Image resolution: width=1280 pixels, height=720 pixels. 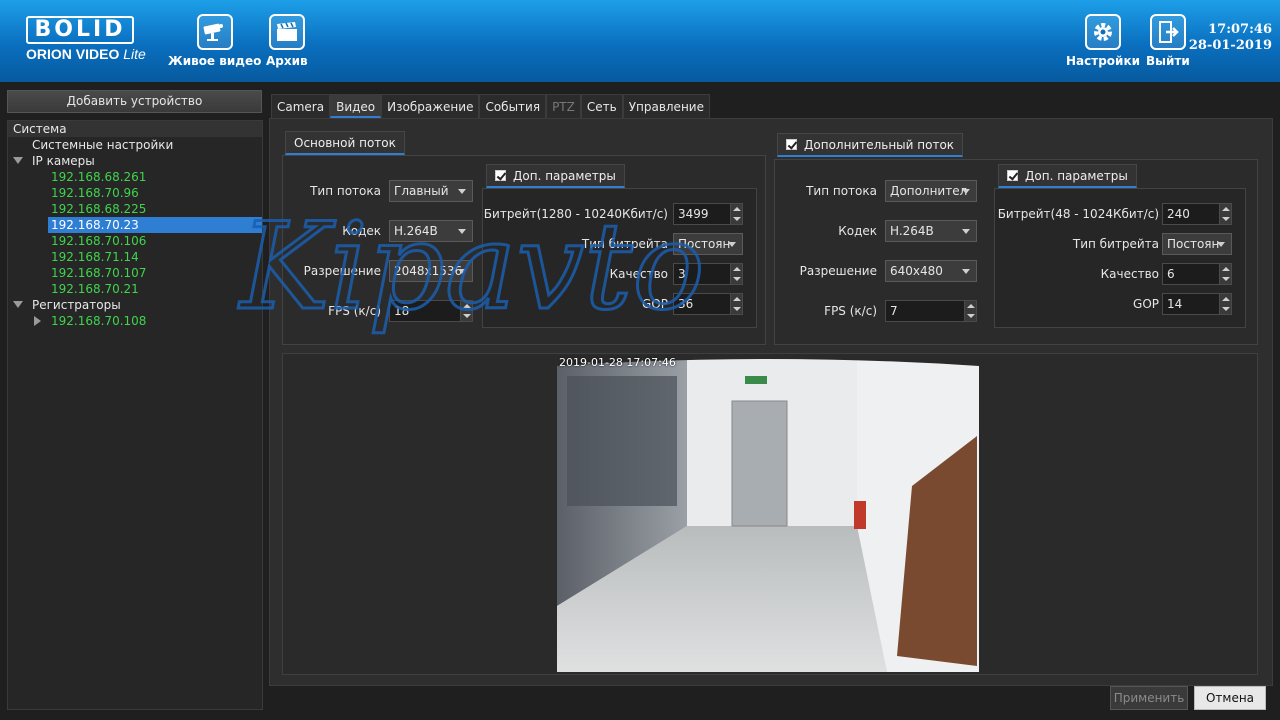 I want to click on tree-item-system-settings: Системные настройки, so click(x=135, y=145).